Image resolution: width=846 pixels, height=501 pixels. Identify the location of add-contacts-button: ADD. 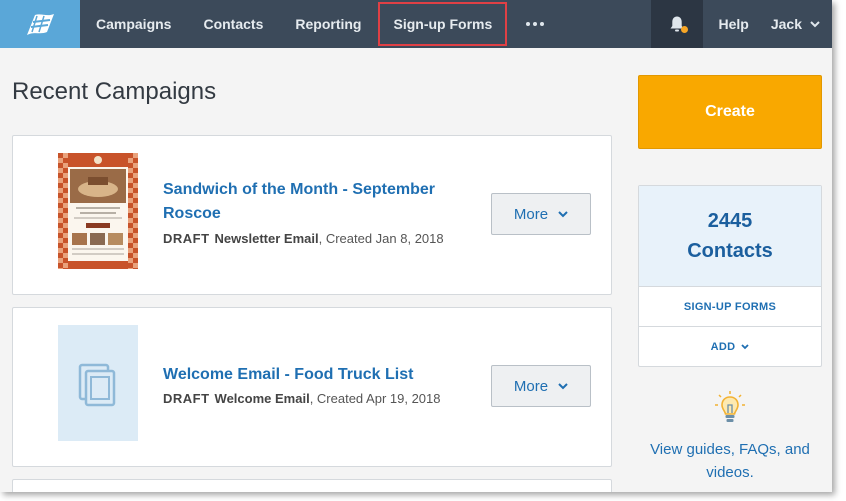
(730, 347).